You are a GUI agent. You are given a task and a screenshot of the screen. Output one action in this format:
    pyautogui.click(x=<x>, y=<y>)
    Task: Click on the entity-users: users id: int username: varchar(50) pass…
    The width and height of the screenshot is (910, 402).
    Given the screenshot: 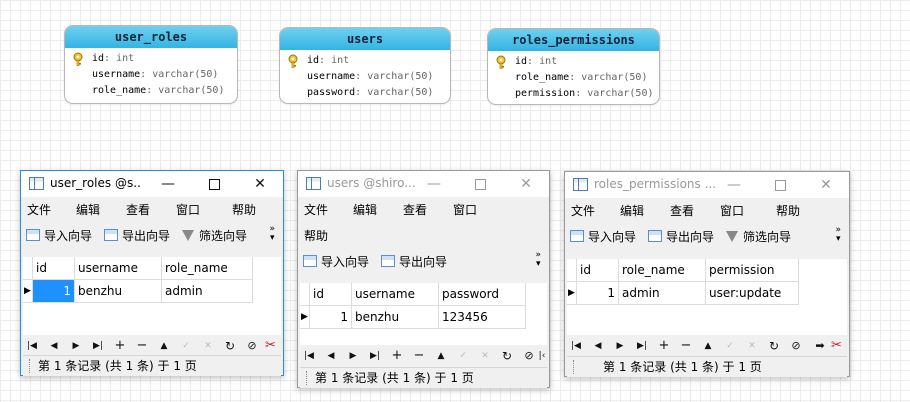 What is the action you would take?
    pyautogui.click(x=365, y=65)
    